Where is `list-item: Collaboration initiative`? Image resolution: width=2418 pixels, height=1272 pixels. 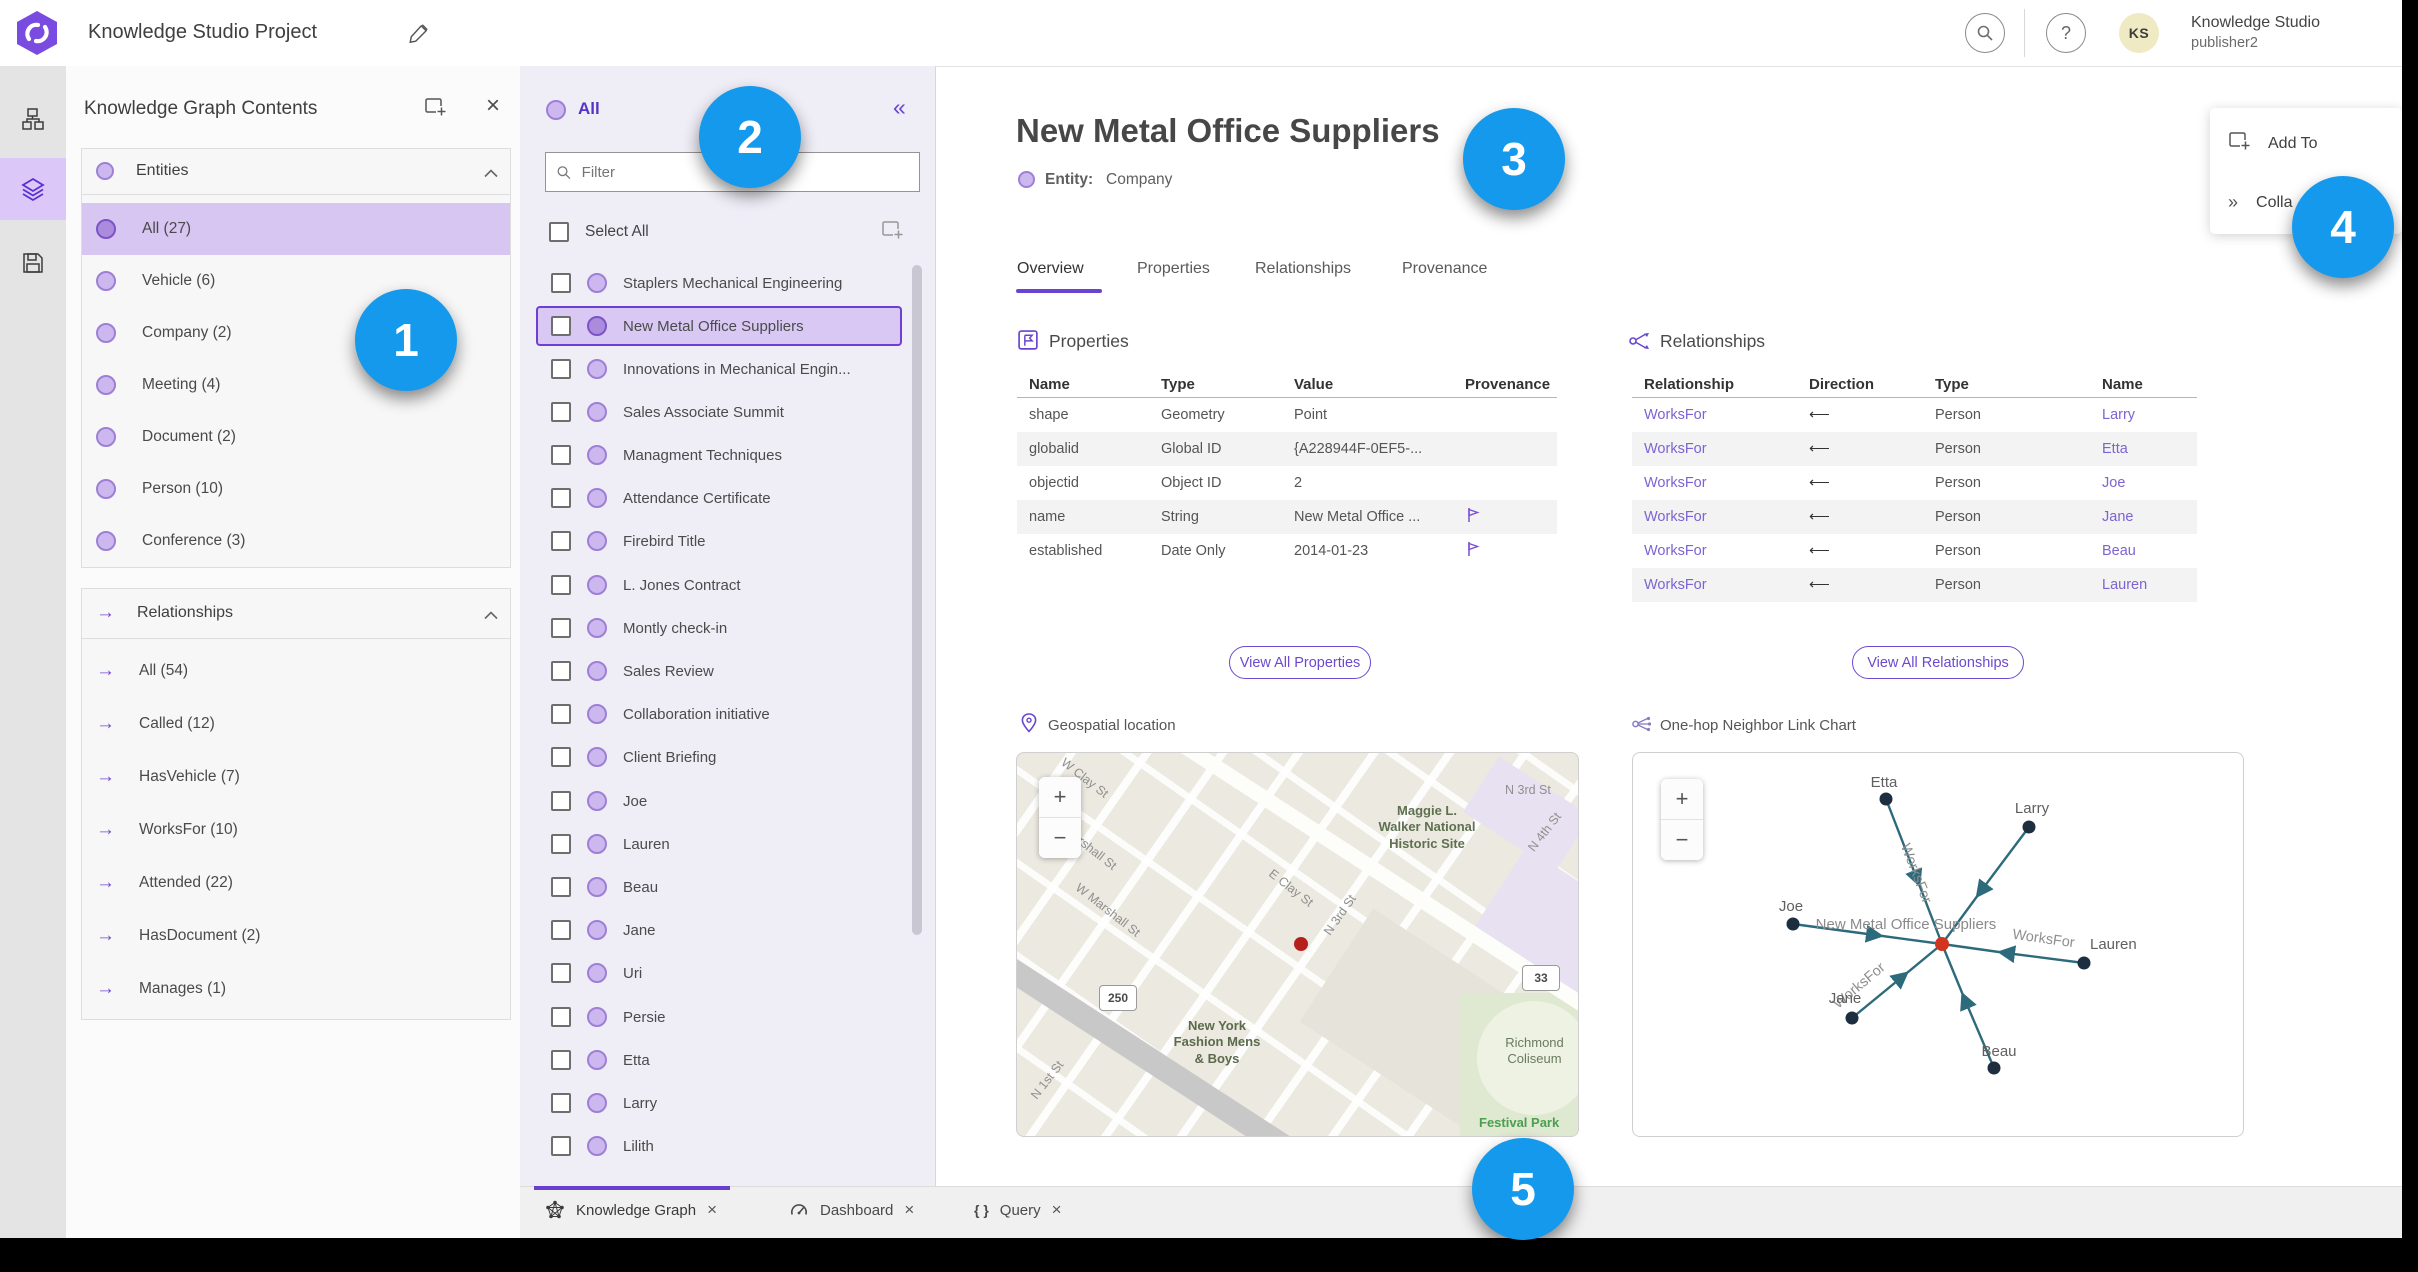
list-item: Collaboration initiative is located at coordinates (719, 714).